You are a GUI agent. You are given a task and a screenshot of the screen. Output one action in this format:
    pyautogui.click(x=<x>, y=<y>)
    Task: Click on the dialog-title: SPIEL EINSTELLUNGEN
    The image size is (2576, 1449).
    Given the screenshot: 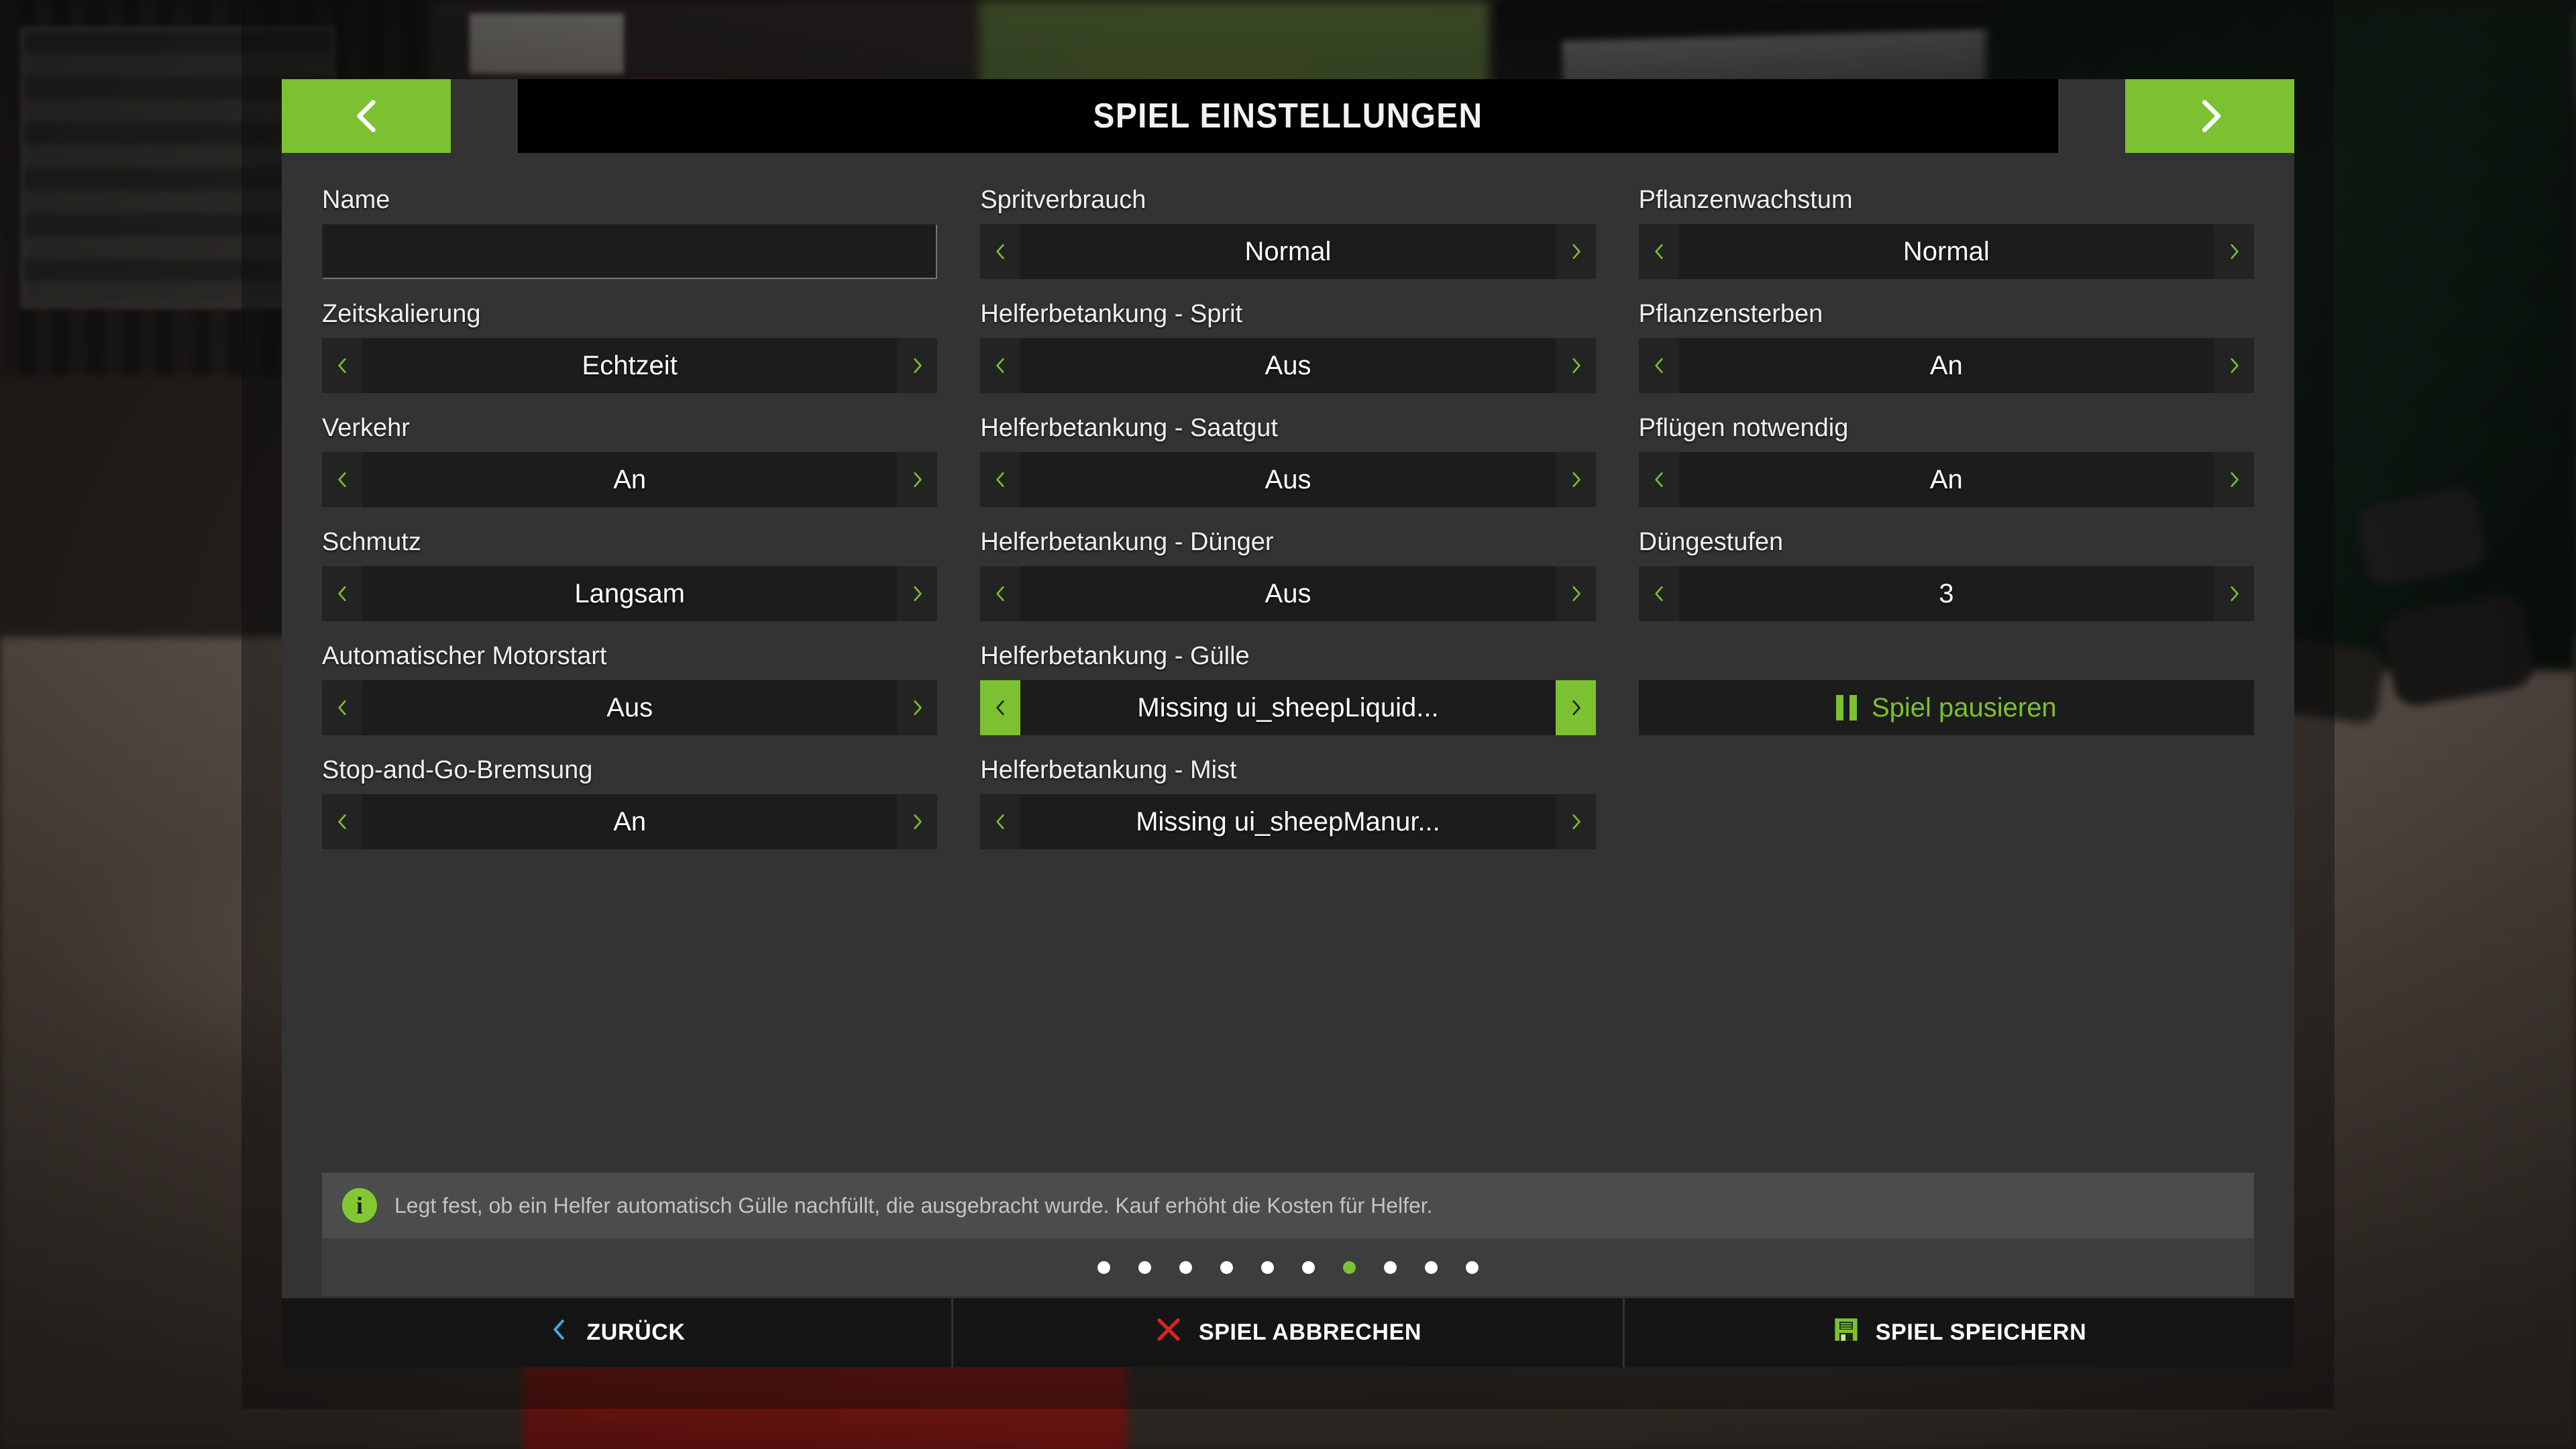 What is the action you would take?
    pyautogui.click(x=1288, y=116)
    